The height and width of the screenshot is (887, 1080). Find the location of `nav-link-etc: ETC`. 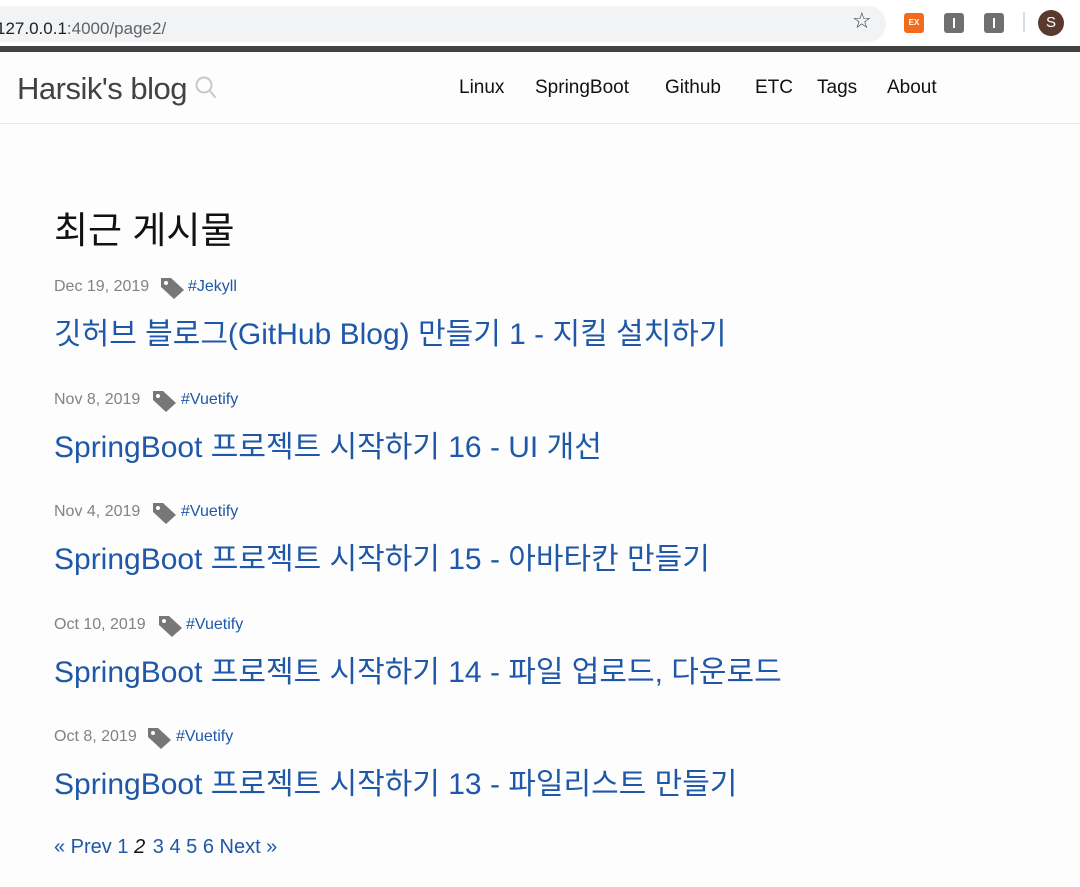

nav-link-etc: ETC is located at coordinates (774, 88).